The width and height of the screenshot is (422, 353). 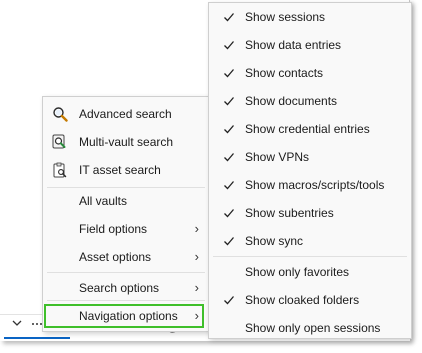 What do you see at coordinates (37, 338) in the screenshot?
I see `active-tab-underline` at bounding box center [37, 338].